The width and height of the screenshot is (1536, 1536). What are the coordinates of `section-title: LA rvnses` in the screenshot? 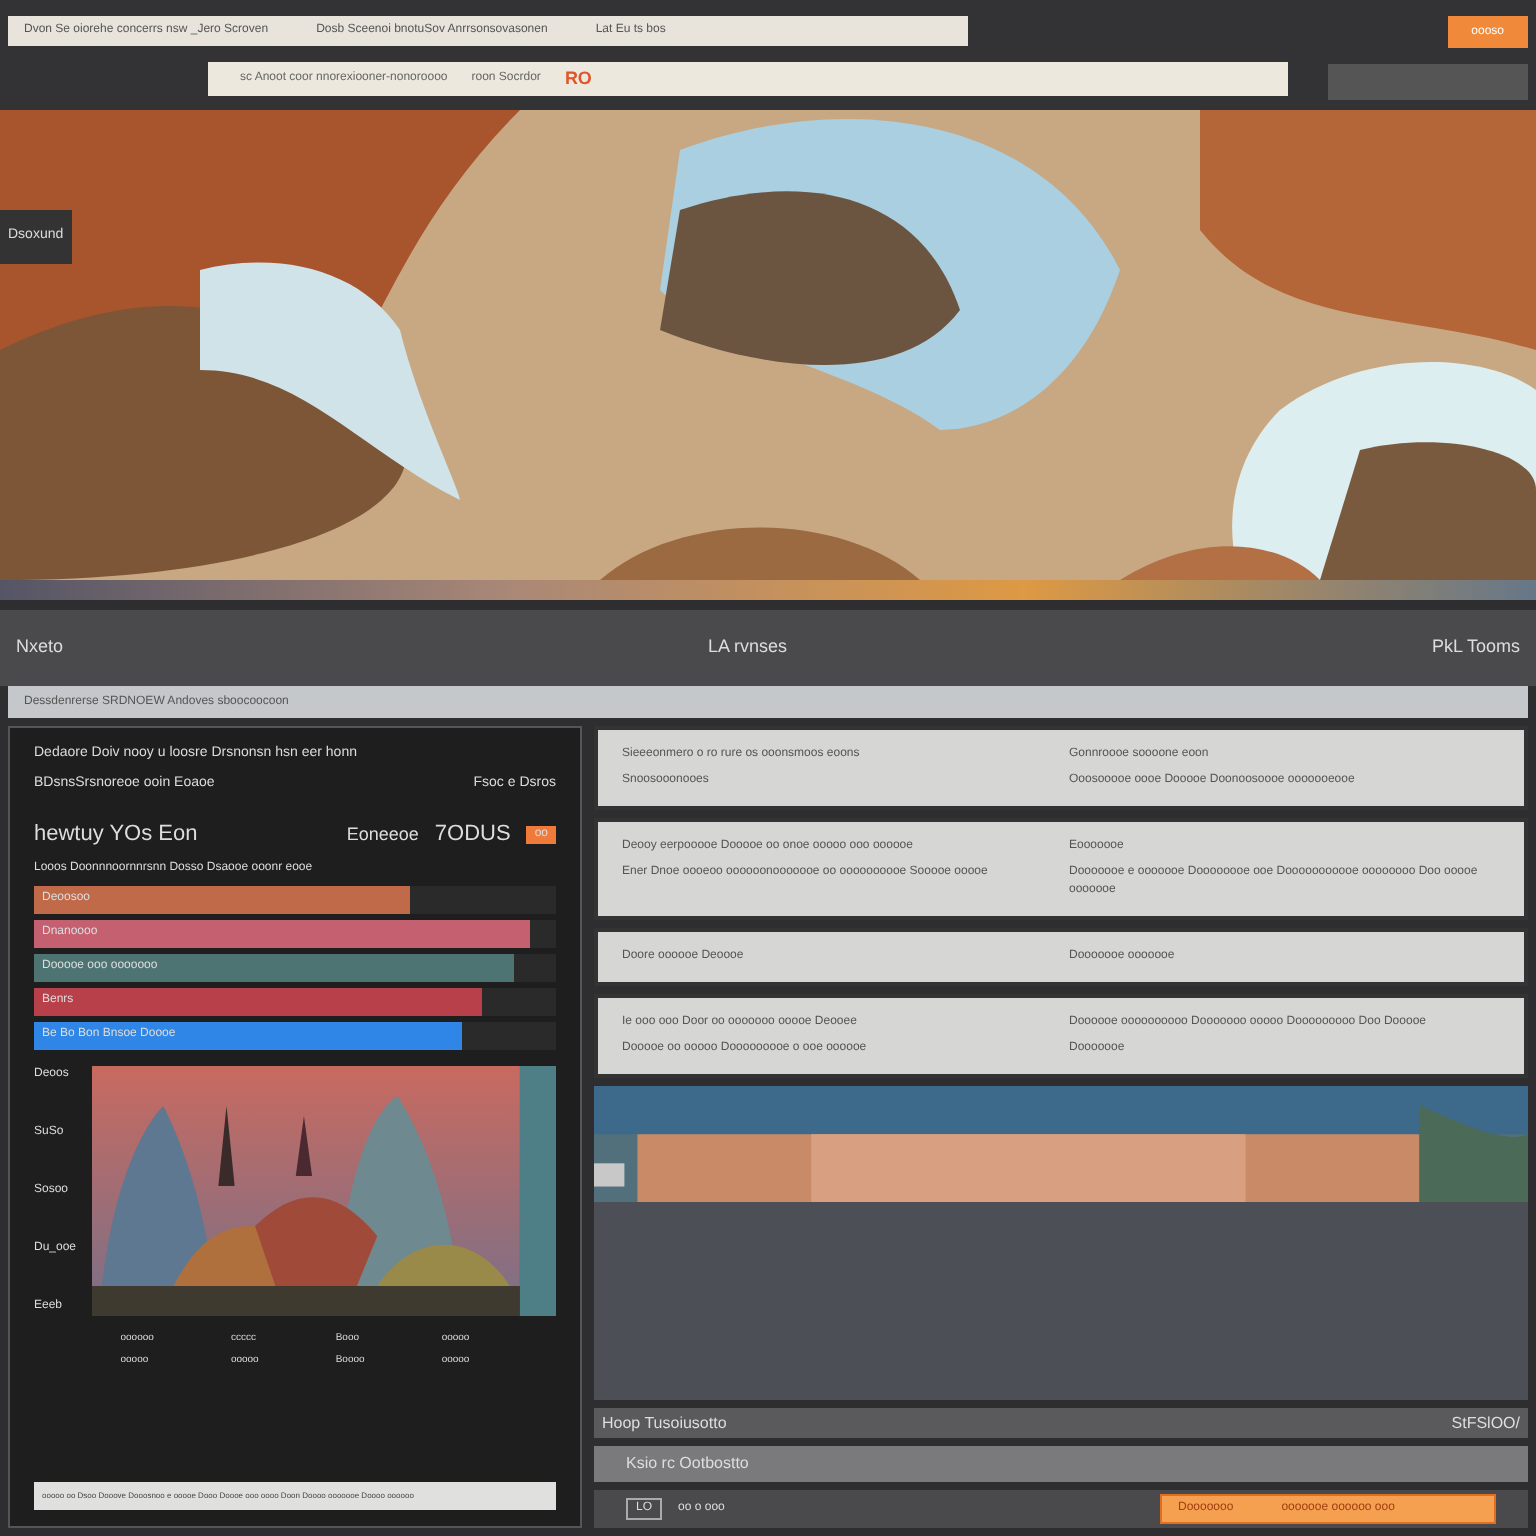 It's located at (747, 647).